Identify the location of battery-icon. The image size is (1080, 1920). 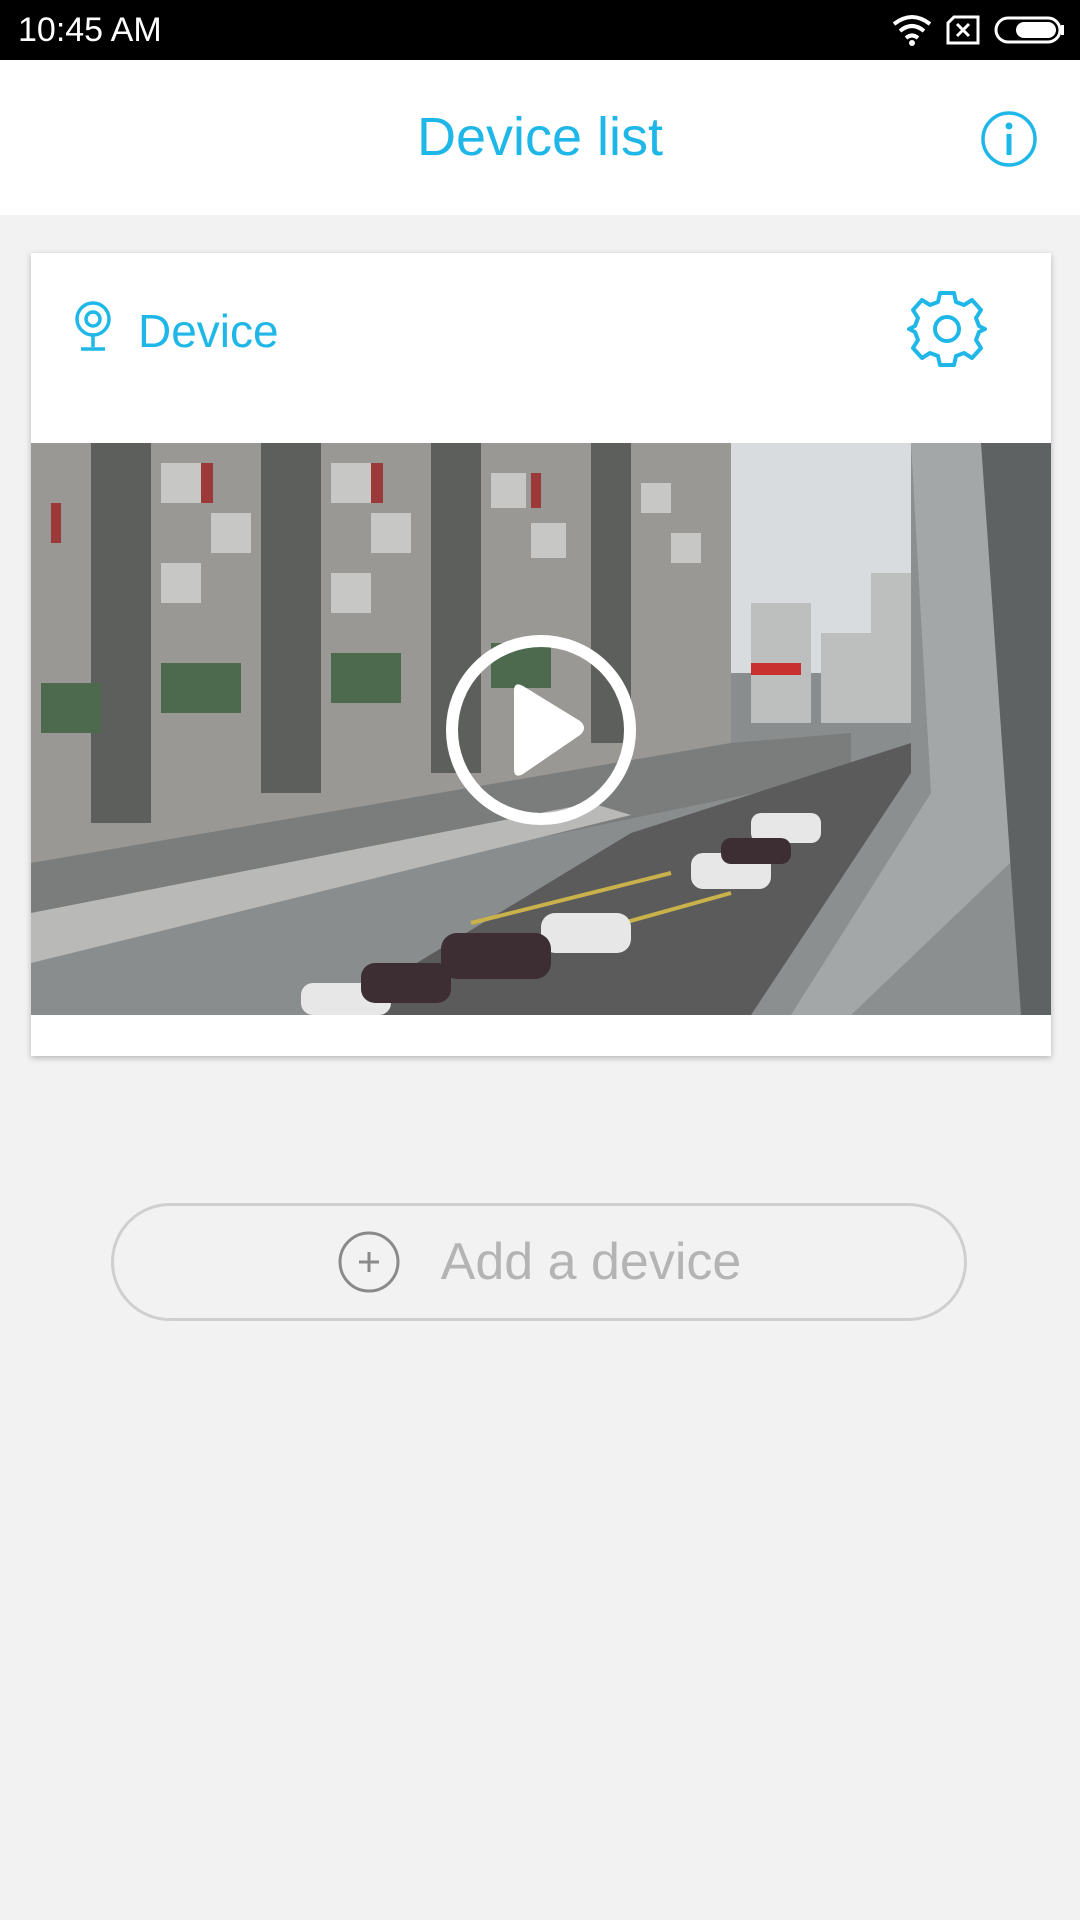
(1030, 30).